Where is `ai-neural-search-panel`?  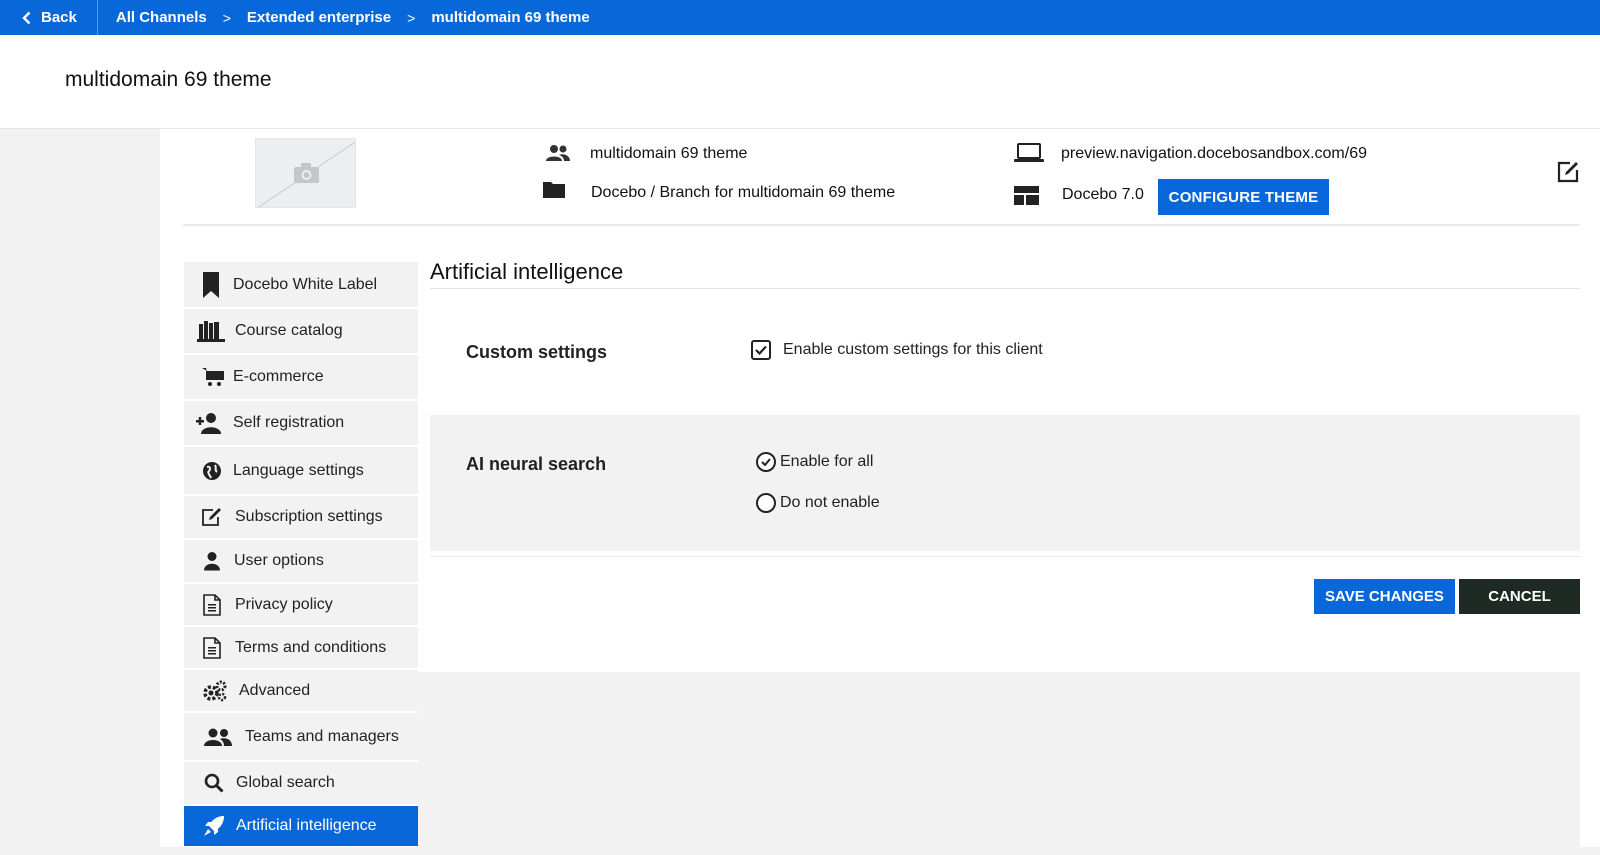
ai-neural-search-panel is located at coordinates (1005, 483).